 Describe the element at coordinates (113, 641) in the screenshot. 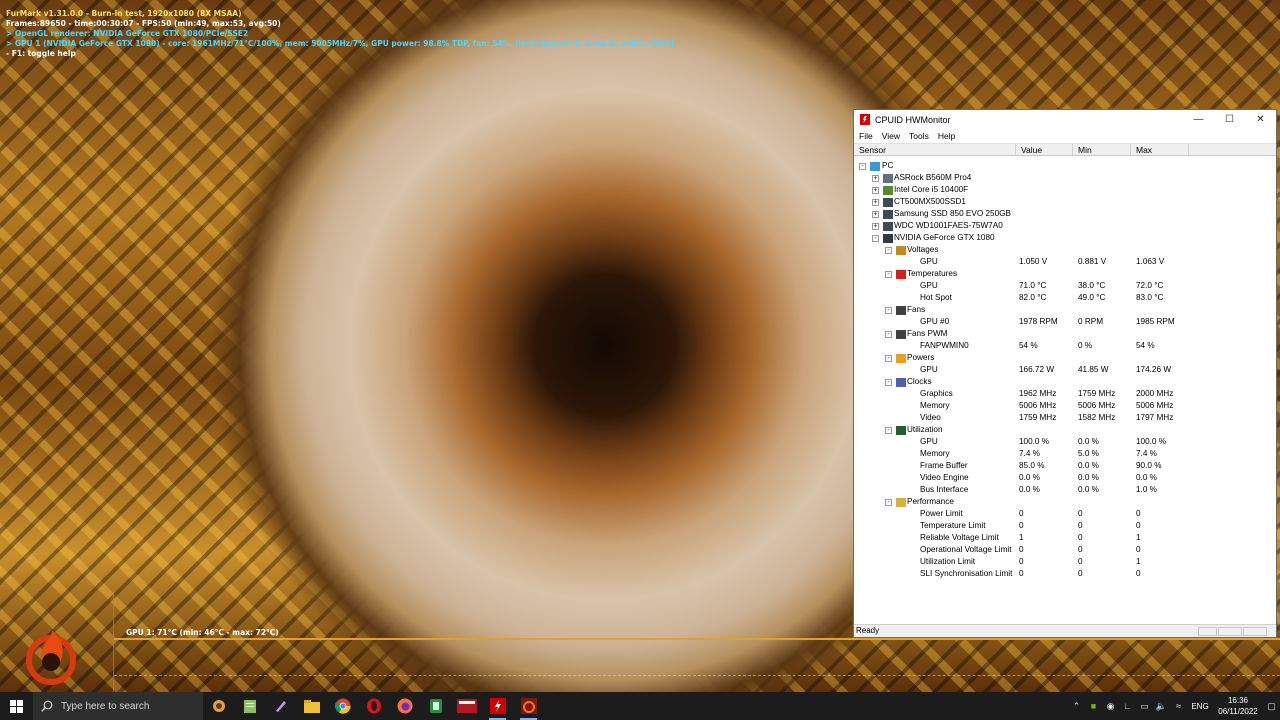

I see `gpu-graph-axis` at that location.